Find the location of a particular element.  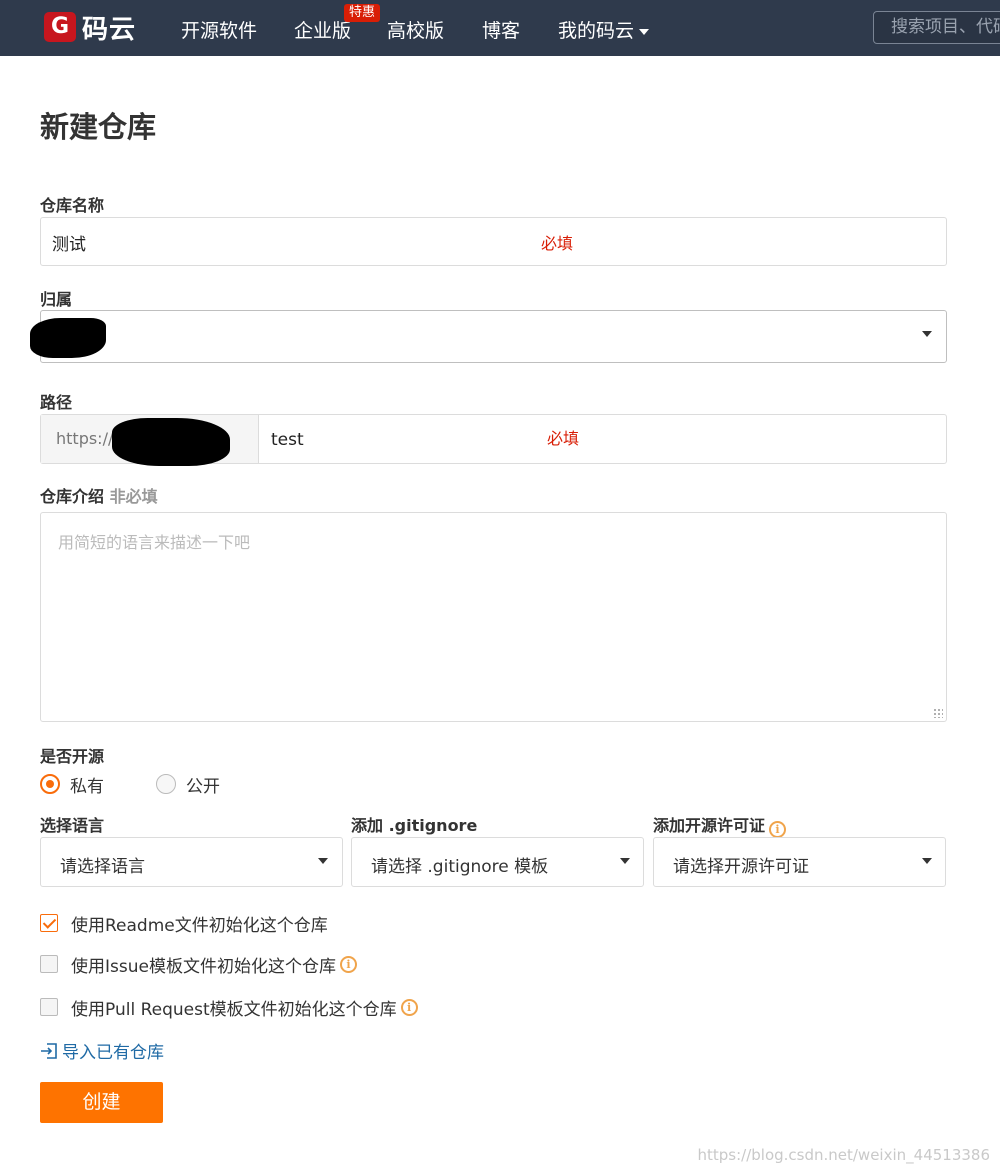

import-repo-link: 导入已有仓库 is located at coordinates (102, 1050).